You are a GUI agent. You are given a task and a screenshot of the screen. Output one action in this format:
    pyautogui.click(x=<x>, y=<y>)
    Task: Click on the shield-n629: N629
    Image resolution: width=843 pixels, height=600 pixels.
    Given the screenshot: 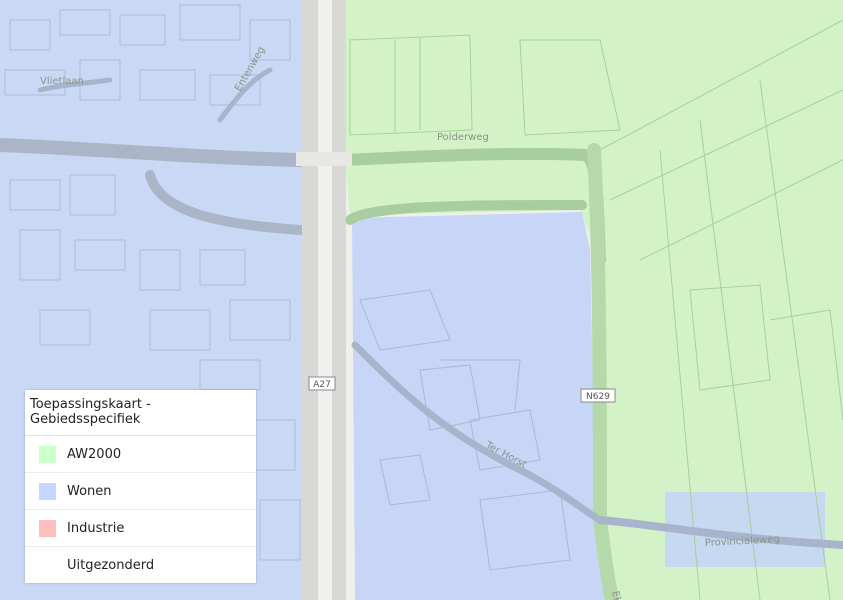 What is the action you would take?
    pyautogui.click(x=598, y=395)
    